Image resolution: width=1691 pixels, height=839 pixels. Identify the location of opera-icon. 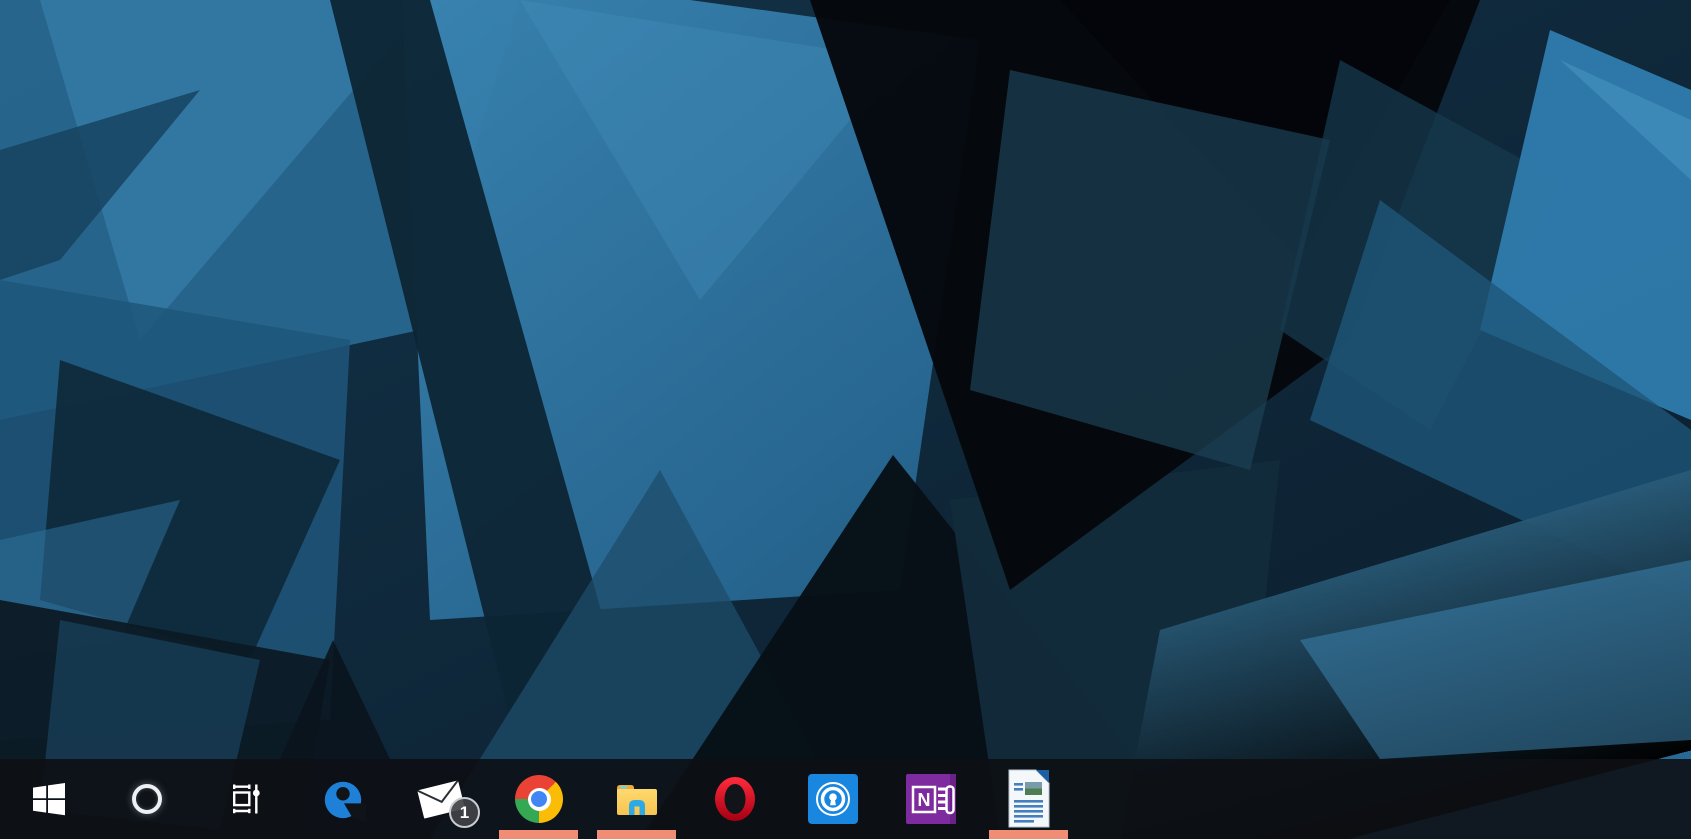
(735, 799).